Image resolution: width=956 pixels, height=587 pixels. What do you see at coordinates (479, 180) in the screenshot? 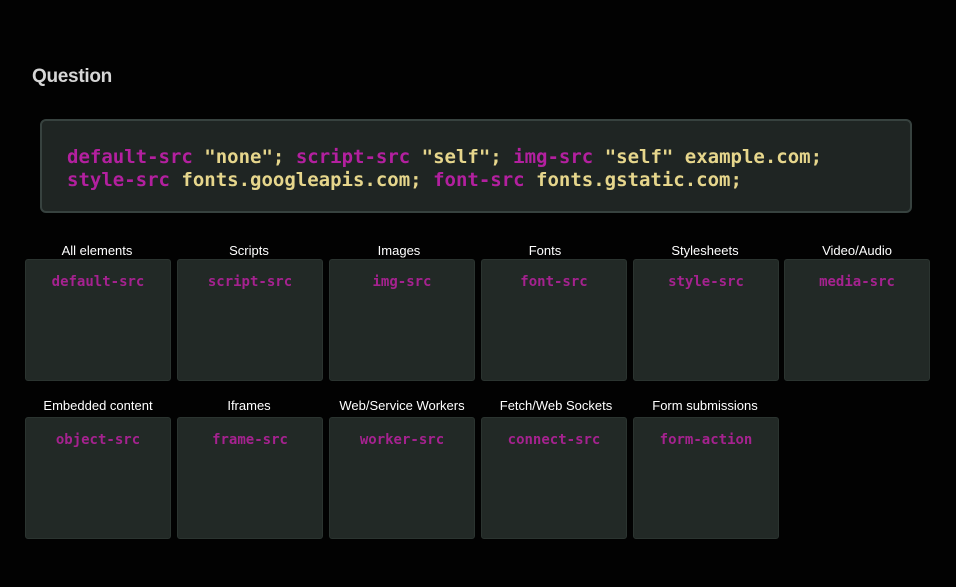
I see `policy-token: font-src` at bounding box center [479, 180].